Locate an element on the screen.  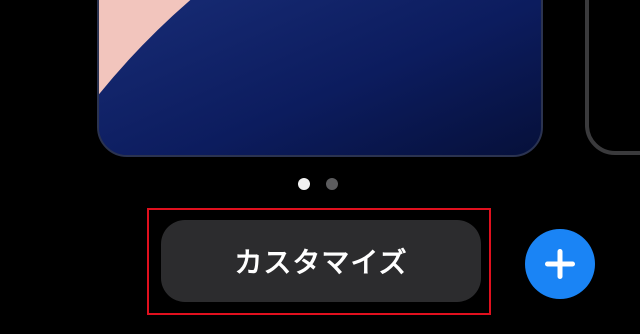
next-wallpaper-card is located at coordinates (612, 77).